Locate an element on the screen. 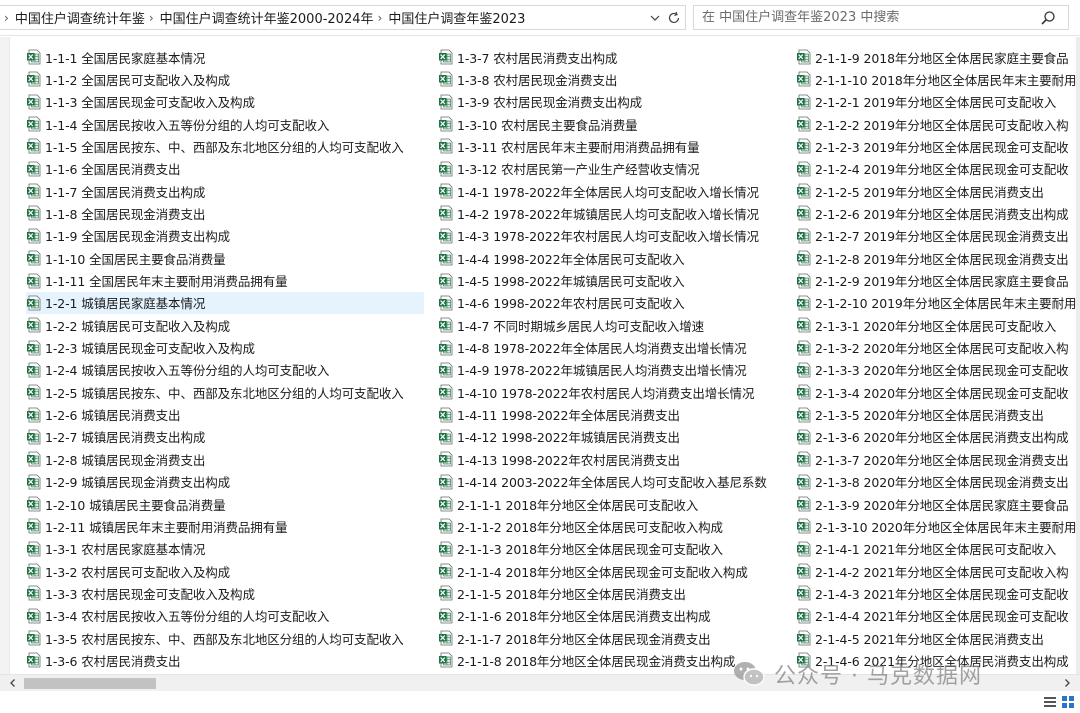  file-item: 1-2-10 城镇居民主要食品消费量 is located at coordinates (126, 504).